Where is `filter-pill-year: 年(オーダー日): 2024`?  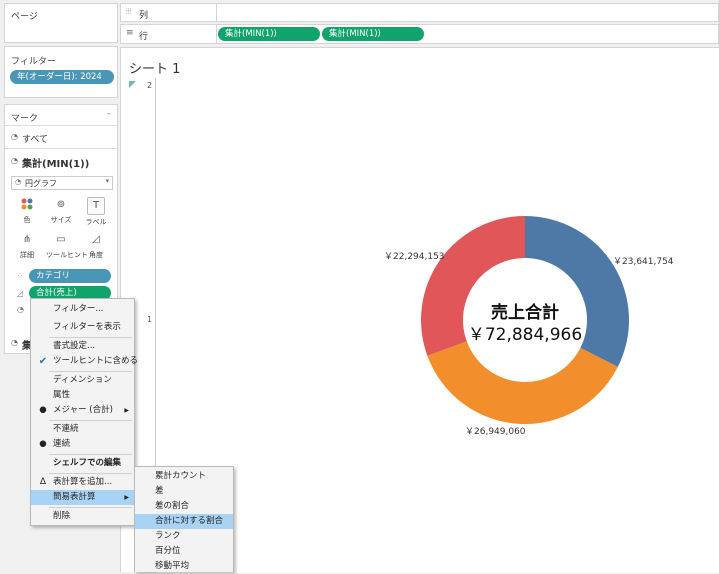
filter-pill-year: 年(オーダー日): 2024 is located at coordinates (62, 77).